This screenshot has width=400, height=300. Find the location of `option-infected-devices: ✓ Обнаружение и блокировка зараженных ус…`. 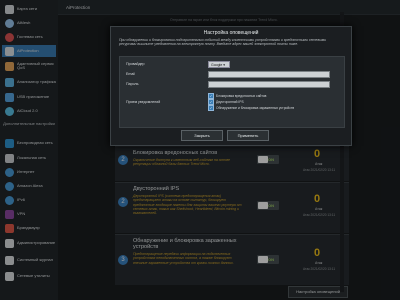

option-infected-devices: ✓ Обнаружение и блокировка зараженных ус… is located at coordinates (251, 108).